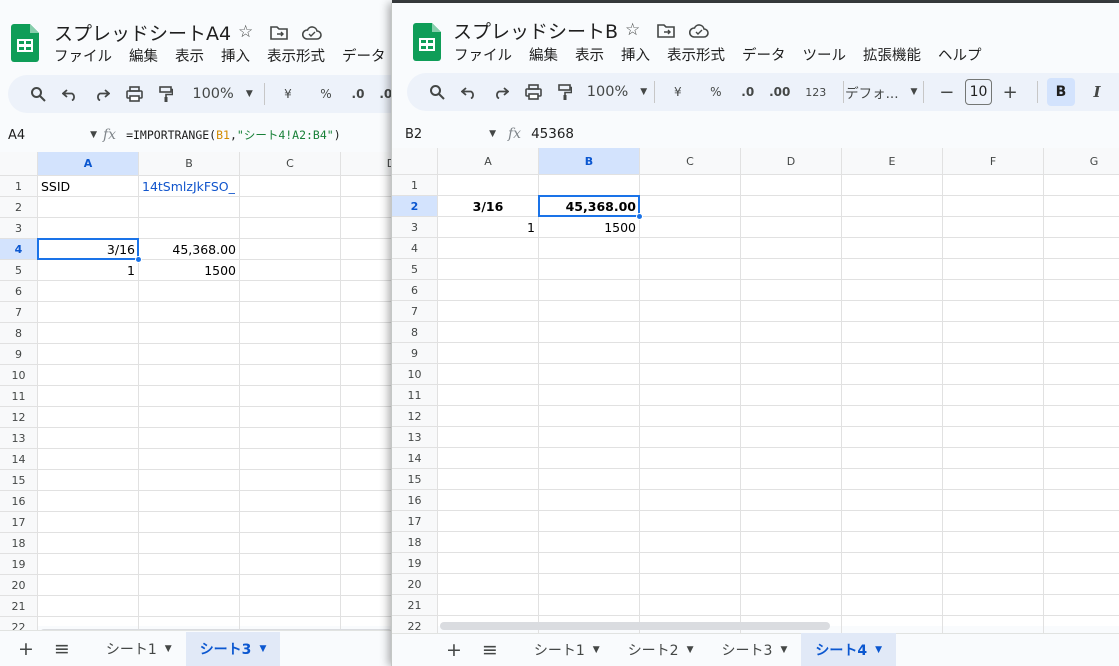  What do you see at coordinates (88, 396) in the screenshot?
I see `cell-a11` at bounding box center [88, 396].